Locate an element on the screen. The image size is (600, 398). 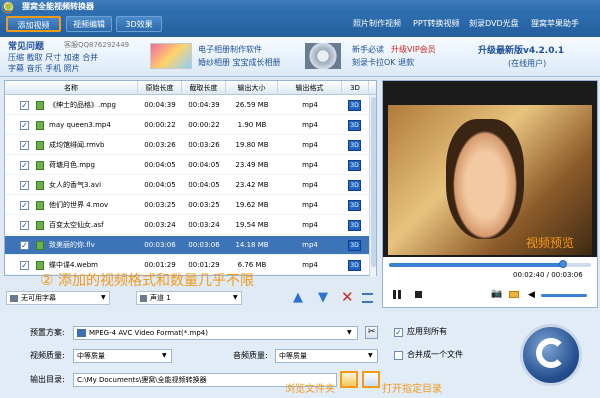
subtitle-select: 无可用字幕 is located at coordinates (58, 298).